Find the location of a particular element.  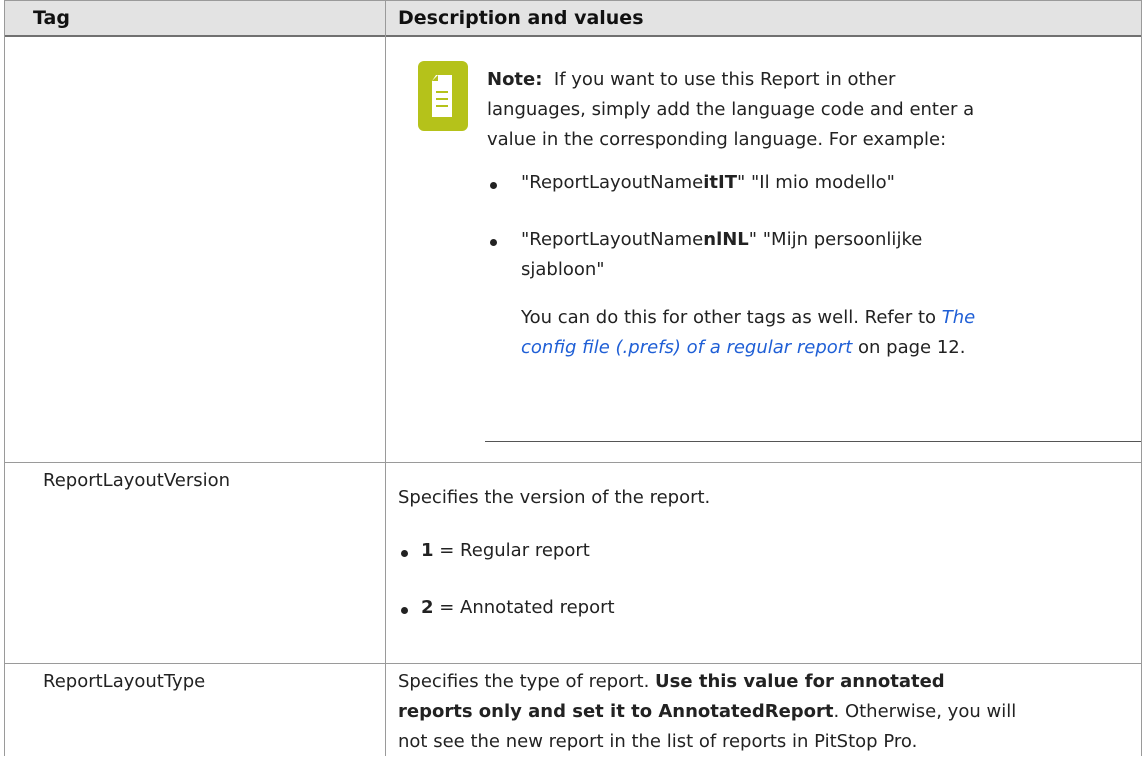

ref-post: on page 12. is located at coordinates (909, 347).